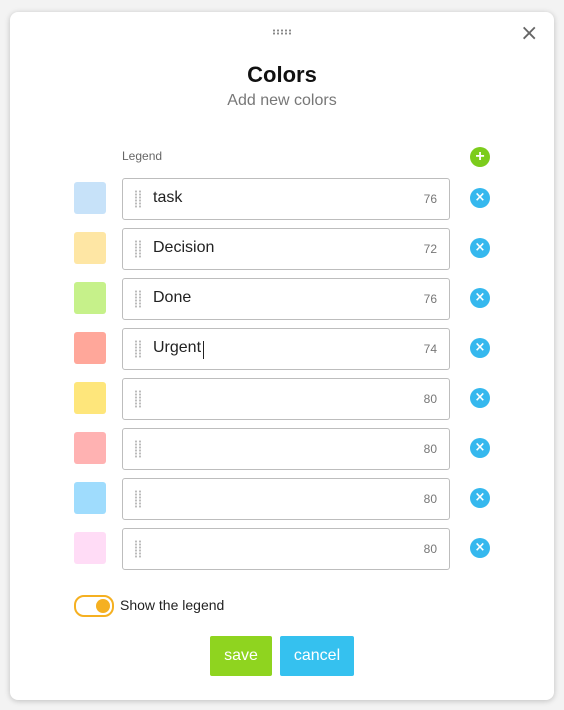 This screenshot has height=710, width=564. Describe the element at coordinates (172, 297) in the screenshot. I see `legend-text-value: Done` at that location.